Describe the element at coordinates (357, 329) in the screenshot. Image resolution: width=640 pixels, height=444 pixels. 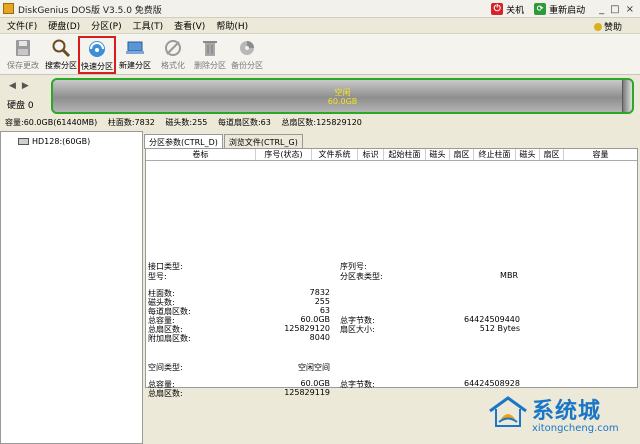
I see `sector-size-label: 扇区大小:` at that location.